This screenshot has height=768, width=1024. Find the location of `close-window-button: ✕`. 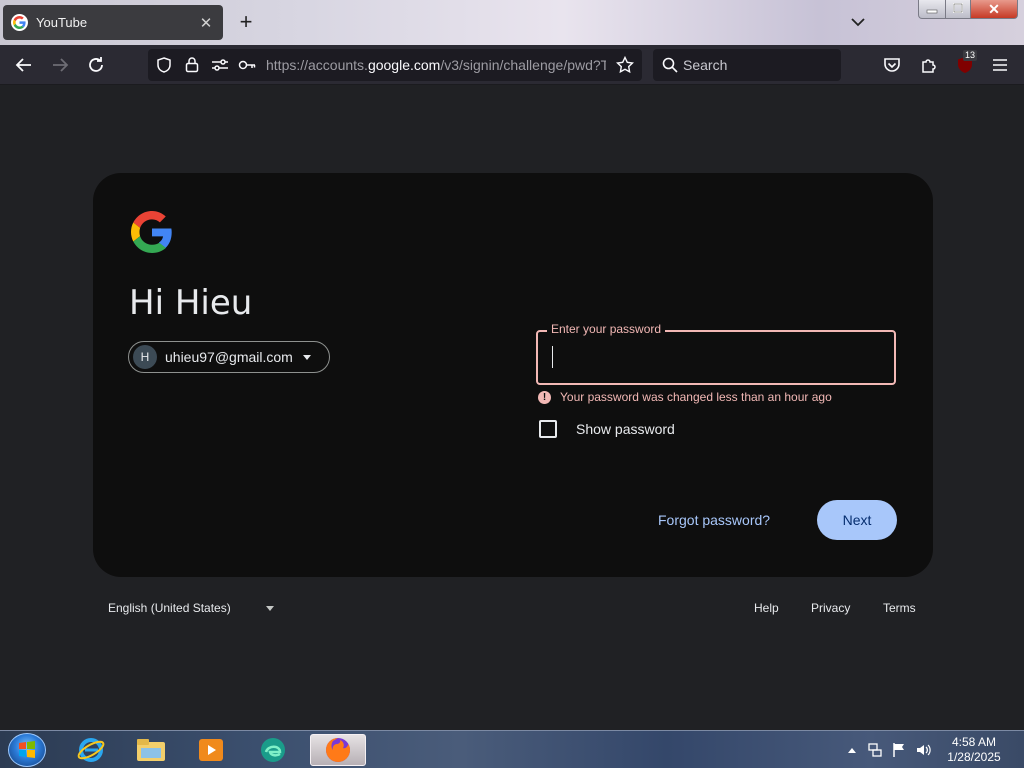

close-window-button: ✕ is located at coordinates (994, 9).